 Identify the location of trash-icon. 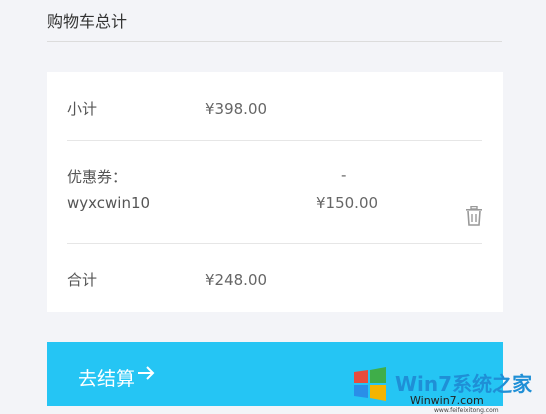
(474, 216).